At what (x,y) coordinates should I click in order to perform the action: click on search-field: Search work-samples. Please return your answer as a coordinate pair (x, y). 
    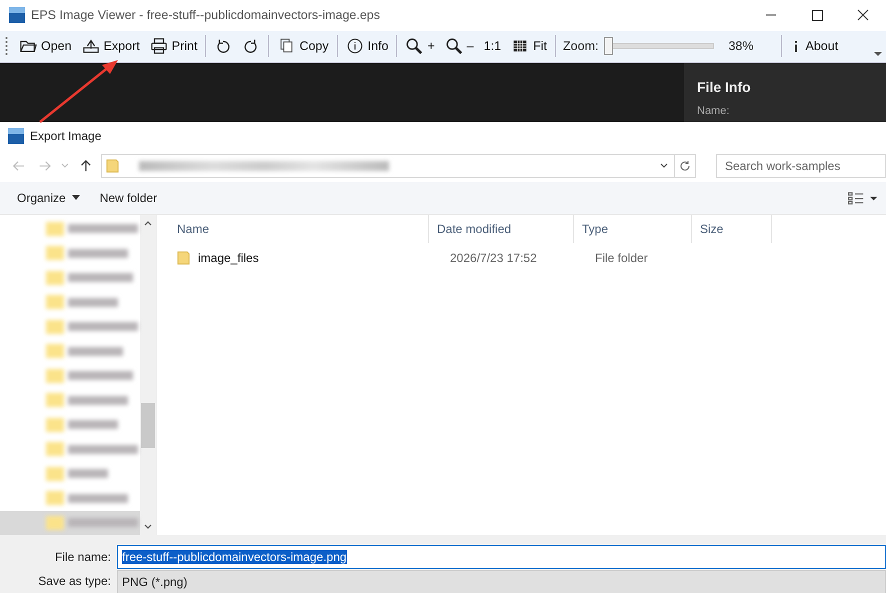
    Looking at the image, I should click on (801, 166).